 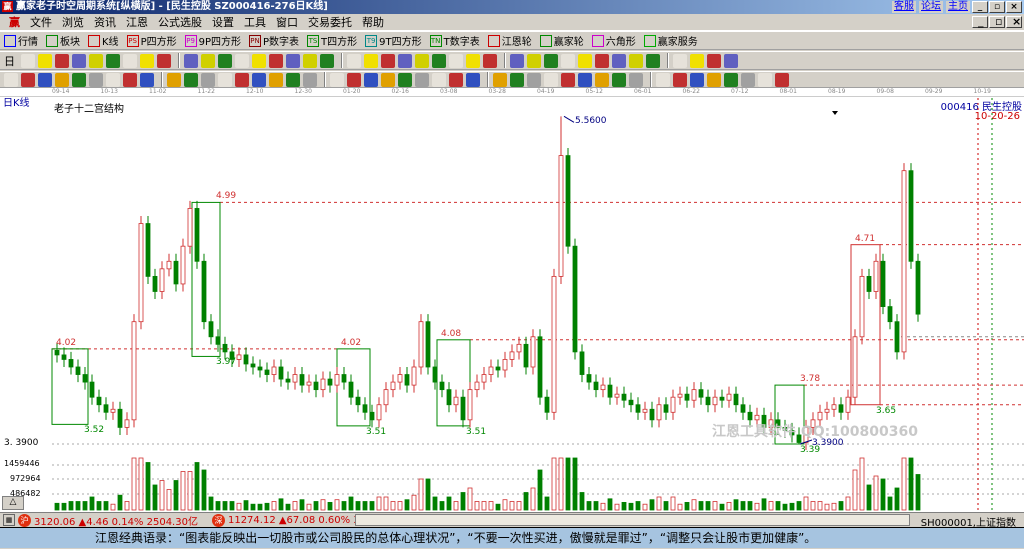 What do you see at coordinates (63, 40) in the screenshot?
I see `toolbar-button: 板块` at bounding box center [63, 40].